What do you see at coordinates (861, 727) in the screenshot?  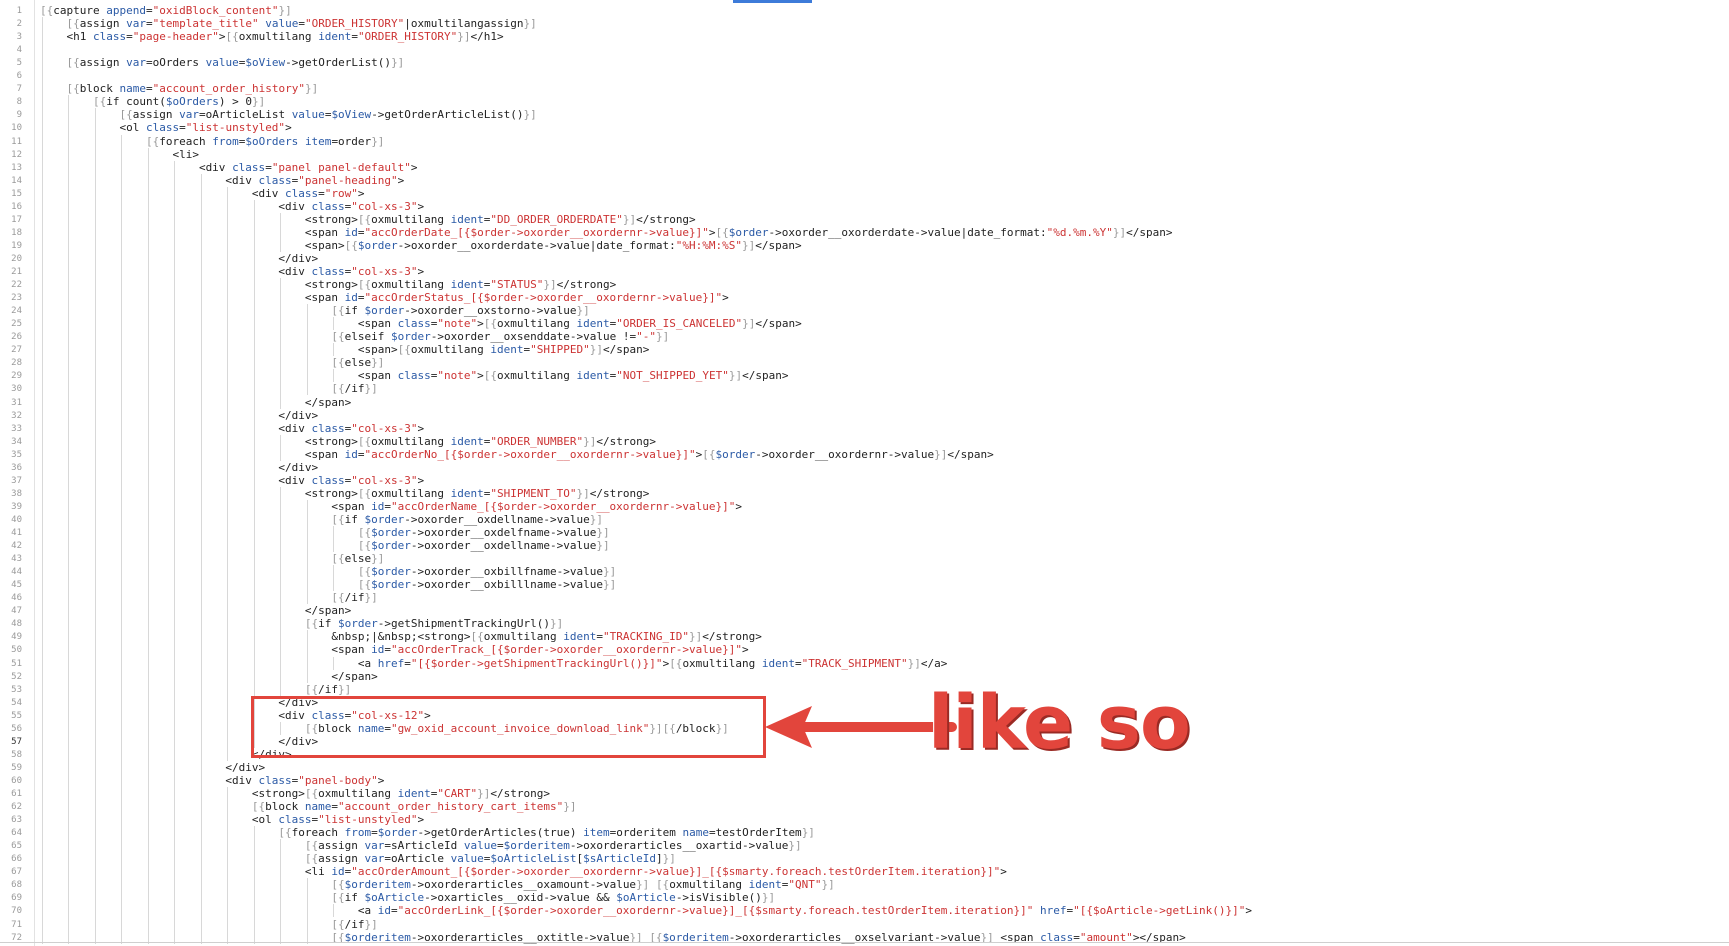 I see `left-arrow-icon` at bounding box center [861, 727].